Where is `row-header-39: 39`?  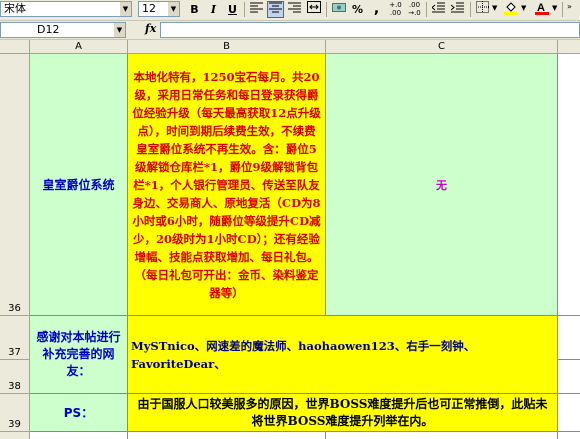 row-header-39: 39 is located at coordinates (15, 413).